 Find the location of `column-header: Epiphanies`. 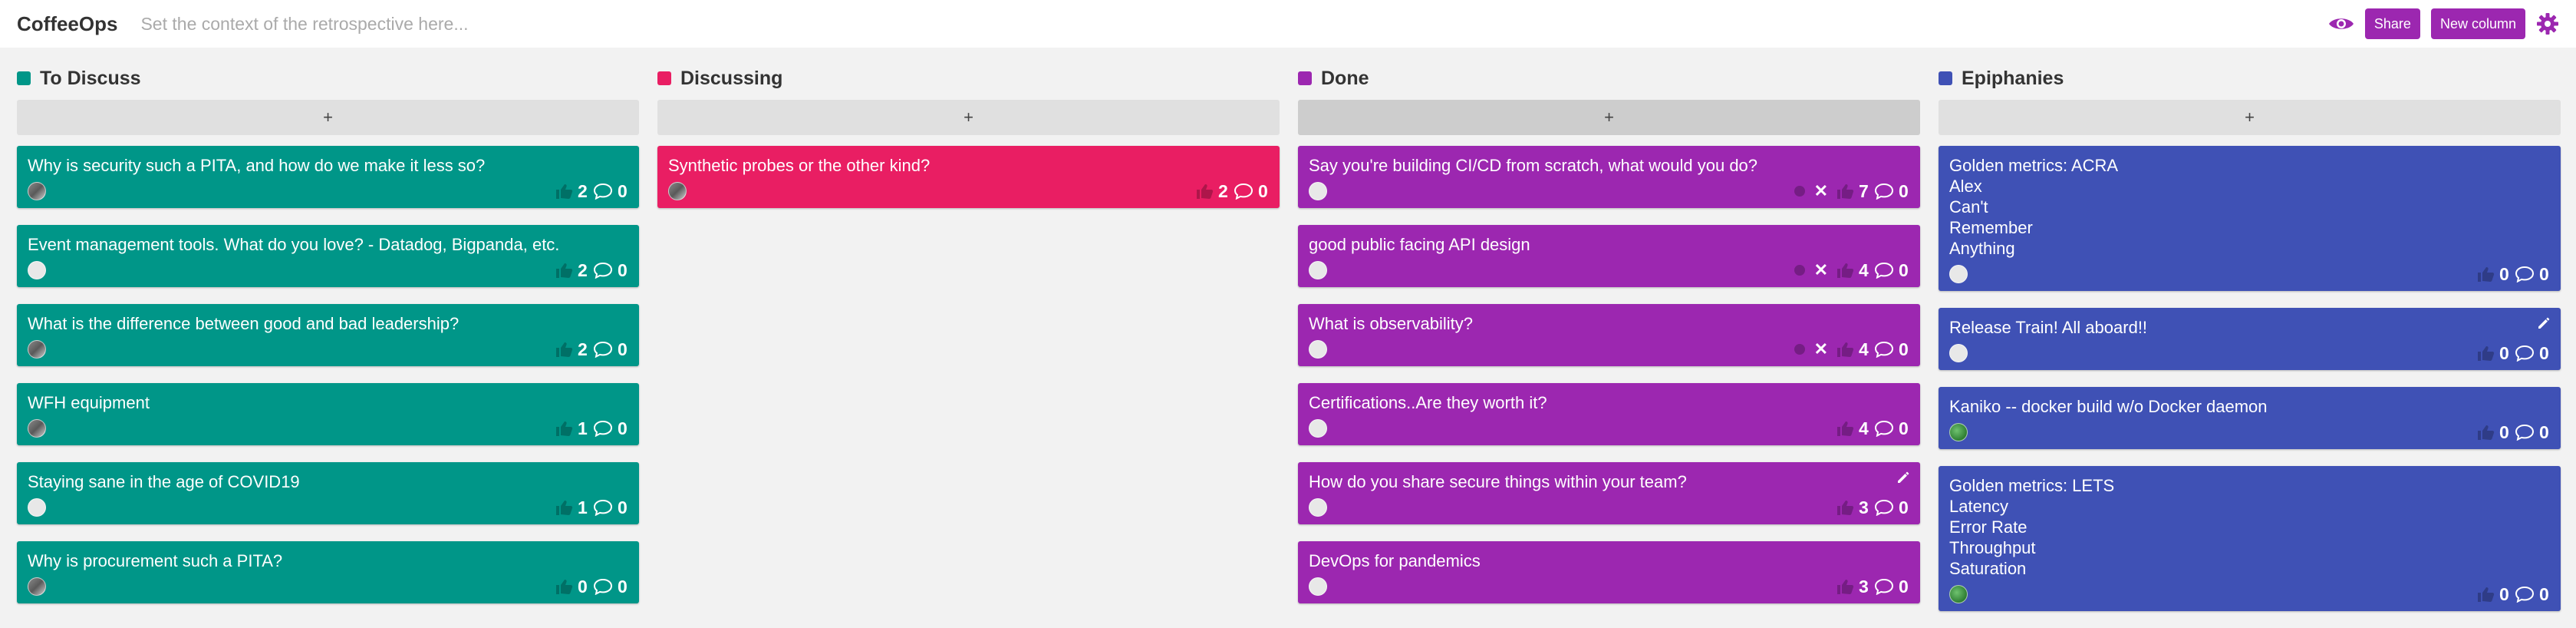

column-header: Epiphanies is located at coordinates (2250, 78).